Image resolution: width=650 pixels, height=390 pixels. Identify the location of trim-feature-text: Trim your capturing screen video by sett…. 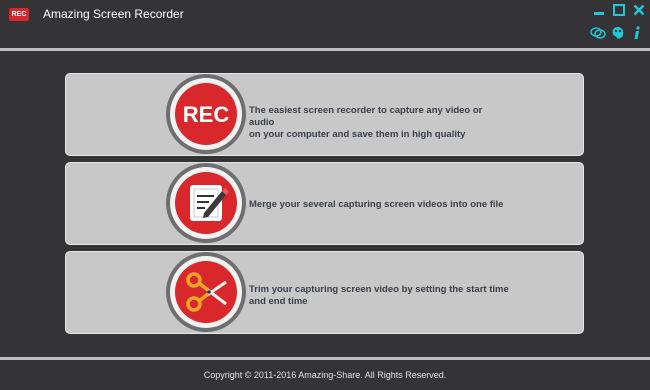
(379, 295).